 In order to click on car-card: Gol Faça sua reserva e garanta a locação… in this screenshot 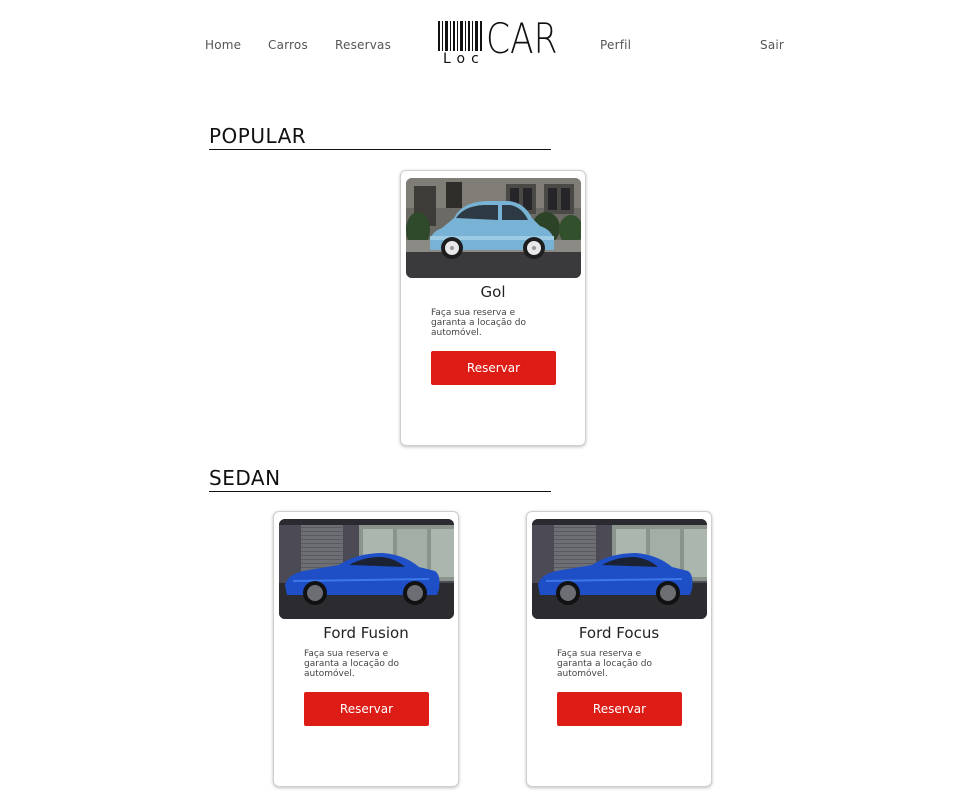, I will do `click(493, 308)`.